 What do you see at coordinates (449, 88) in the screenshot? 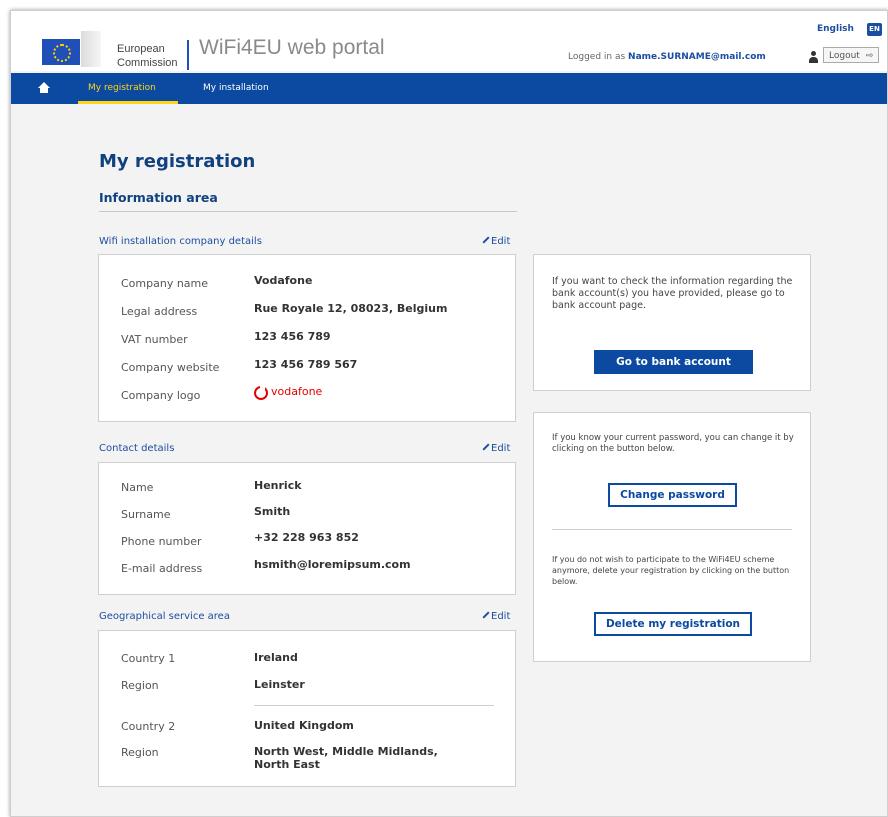
I see `main-navigation: My registration My installation` at bounding box center [449, 88].